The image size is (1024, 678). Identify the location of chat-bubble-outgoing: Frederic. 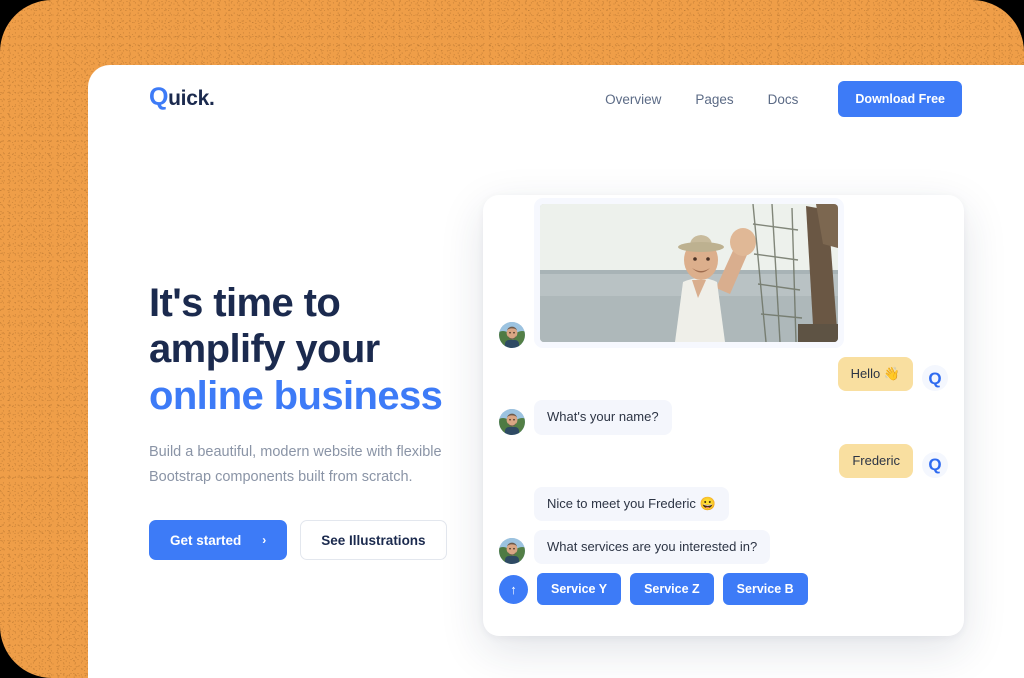
(876, 460).